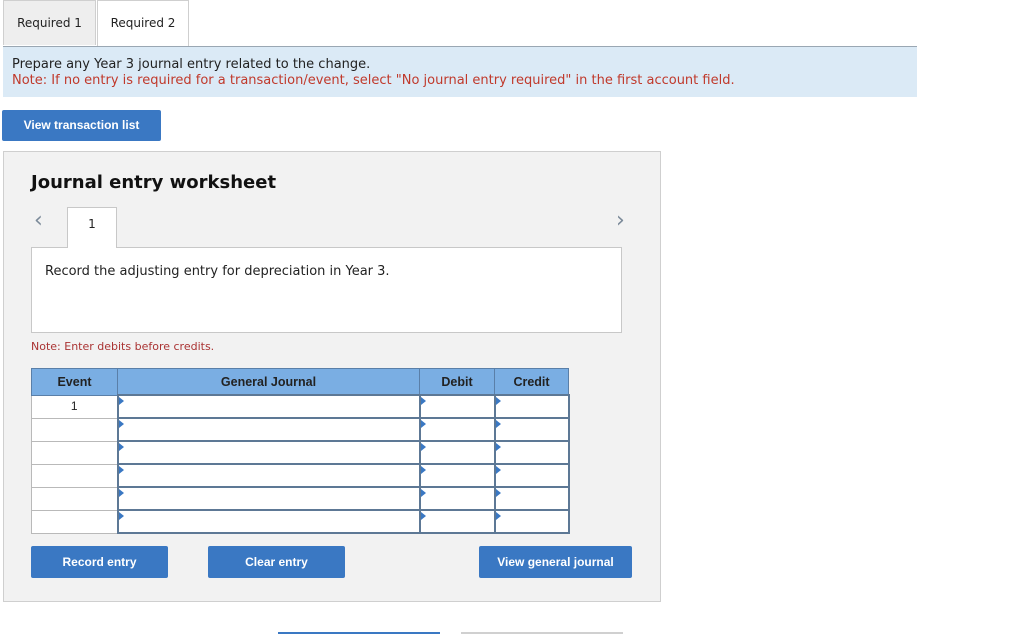 Image resolution: width=1024 pixels, height=634 pixels. I want to click on tab-required-2: Required 2, so click(143, 23).